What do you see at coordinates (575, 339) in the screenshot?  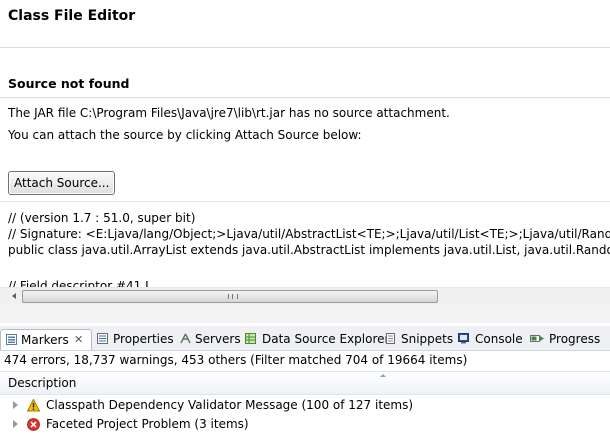 I see `tab-label: Progress` at bounding box center [575, 339].